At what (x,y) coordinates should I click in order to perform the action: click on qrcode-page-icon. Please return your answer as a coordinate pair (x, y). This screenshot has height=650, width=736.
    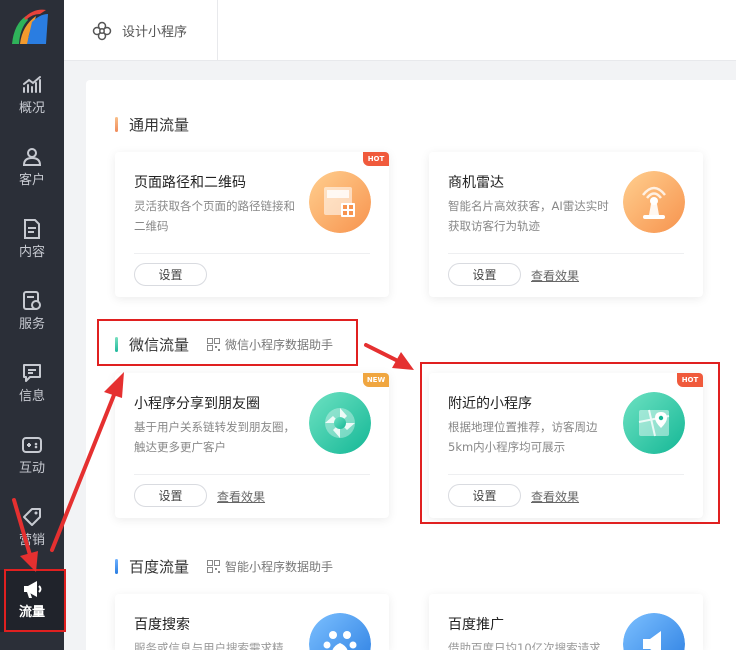
    Looking at the image, I should click on (340, 202).